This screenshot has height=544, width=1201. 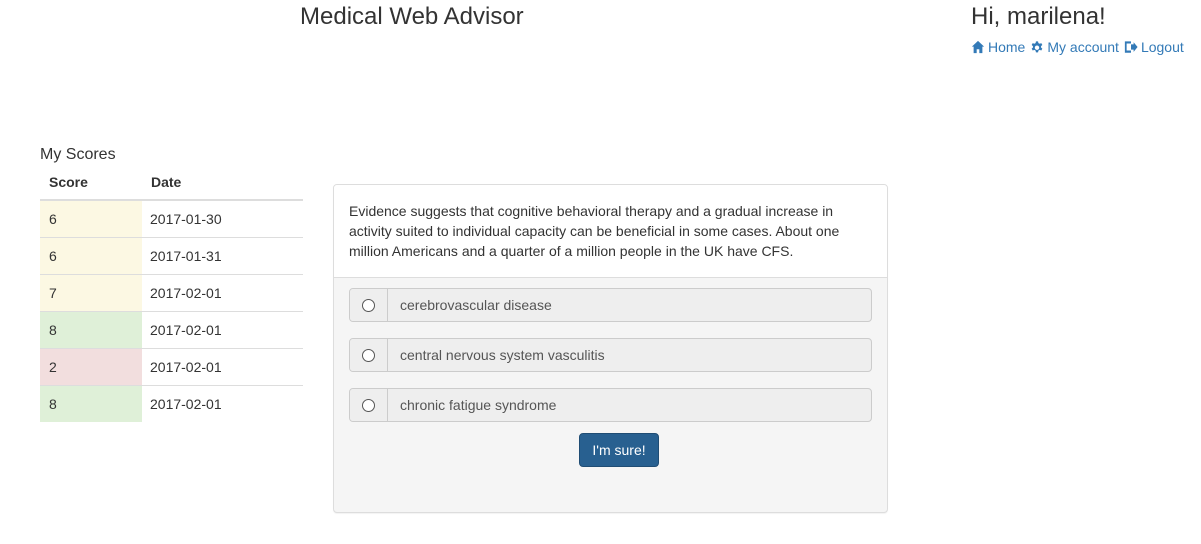 What do you see at coordinates (610, 405) in the screenshot?
I see `answer-option-3: chronic fatigue syndrome` at bounding box center [610, 405].